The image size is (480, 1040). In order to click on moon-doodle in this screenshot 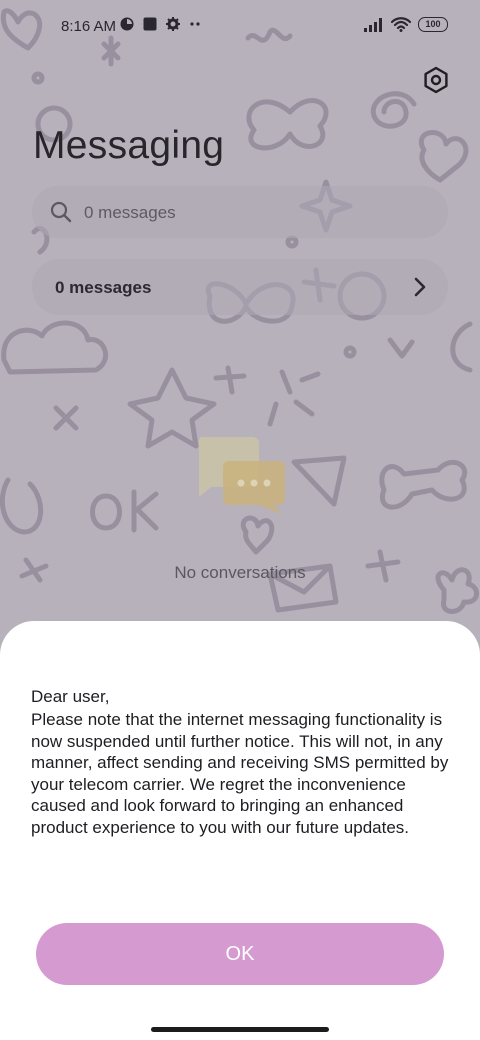, I will do `click(461, 347)`.